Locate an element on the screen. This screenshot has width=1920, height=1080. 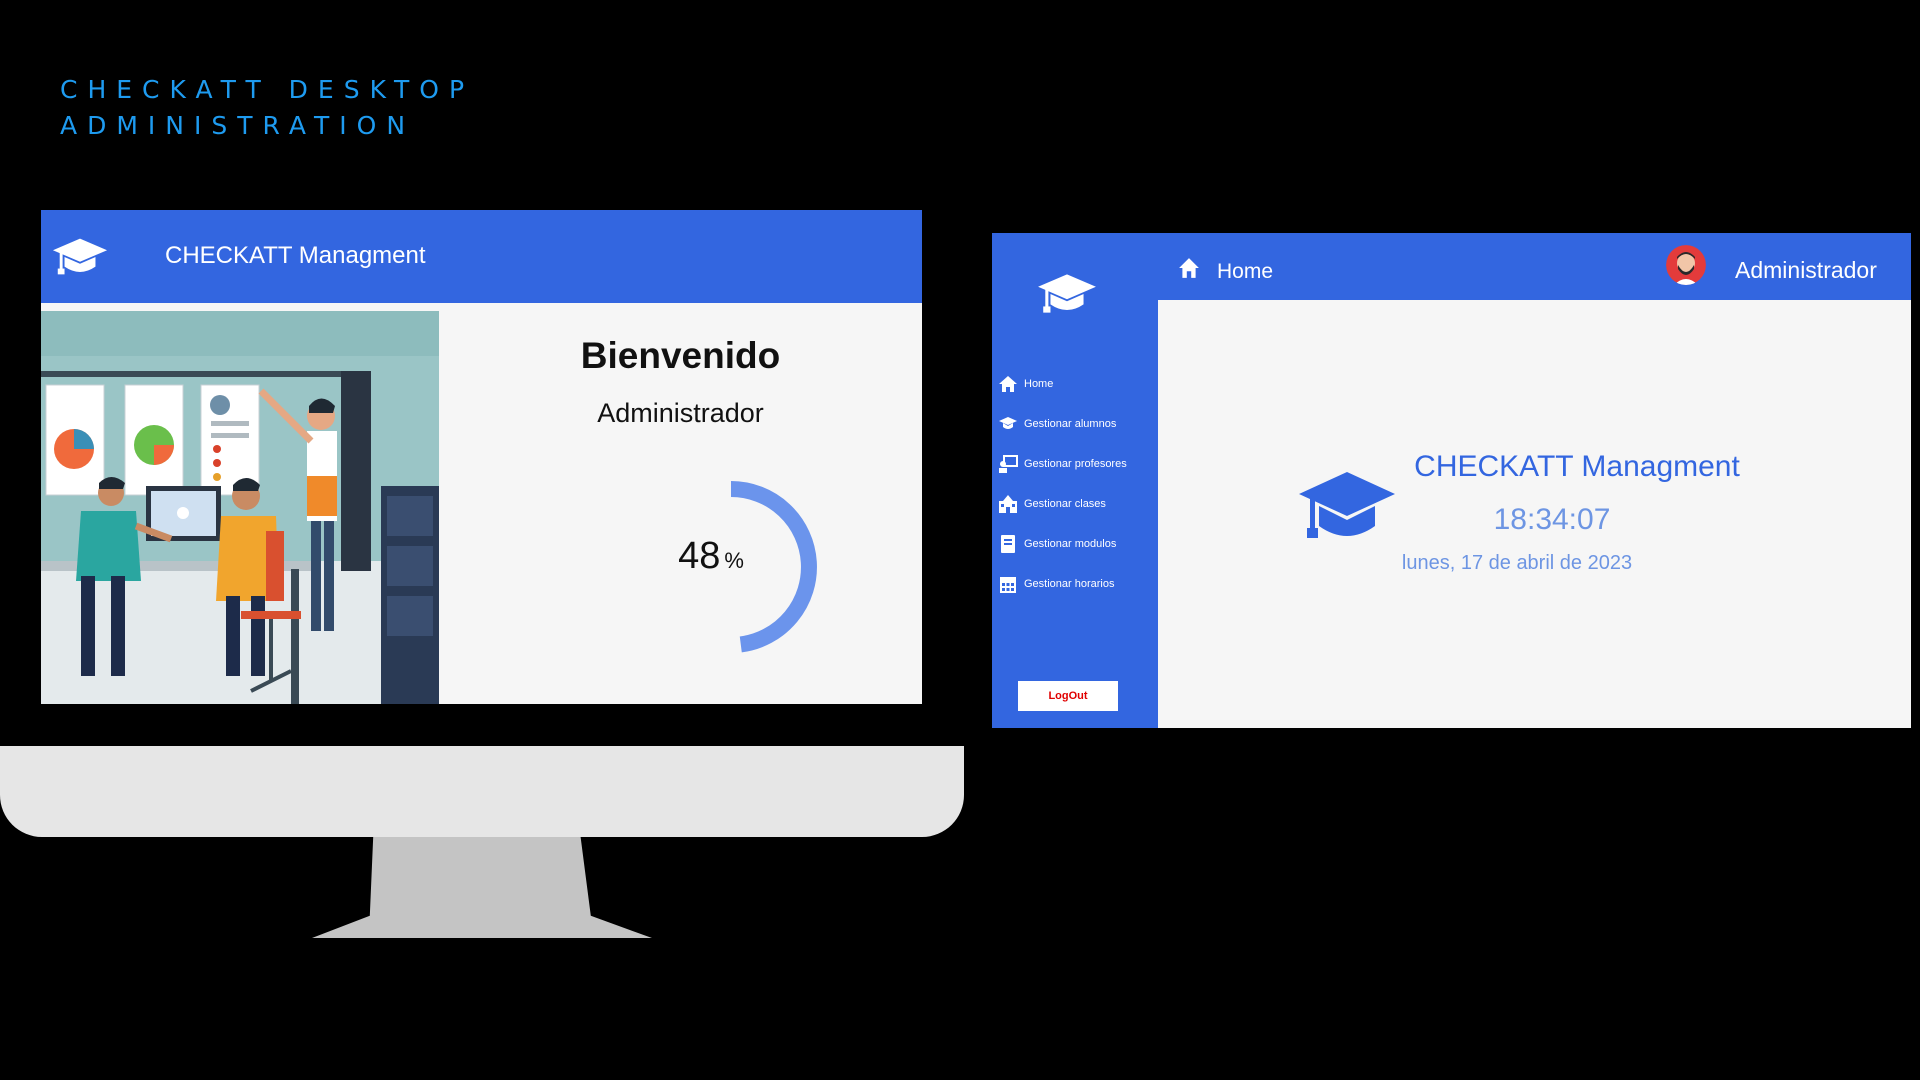
avatar is located at coordinates (1686, 265).